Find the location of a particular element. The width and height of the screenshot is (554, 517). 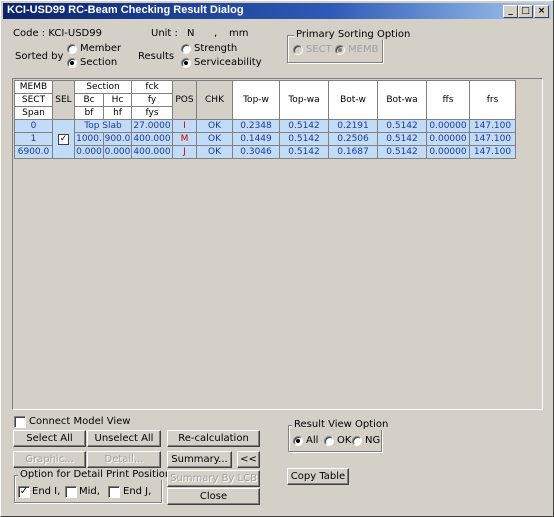

header-hf: hf is located at coordinates (117, 113).